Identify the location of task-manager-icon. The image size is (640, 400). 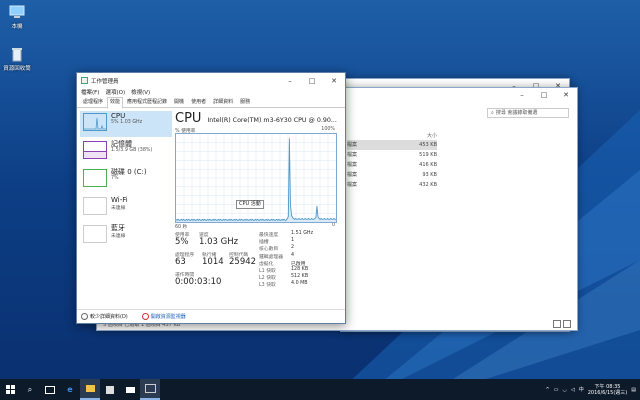
(150, 388).